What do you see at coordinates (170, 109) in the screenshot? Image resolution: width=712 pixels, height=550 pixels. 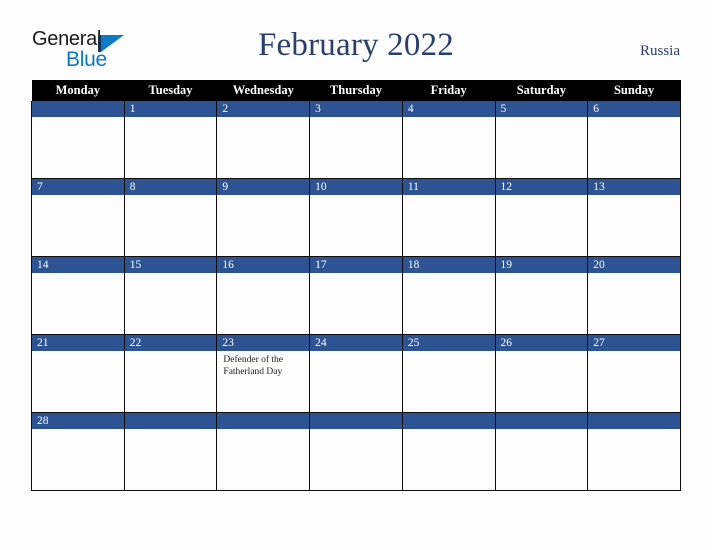 I see `day-number: 1` at bounding box center [170, 109].